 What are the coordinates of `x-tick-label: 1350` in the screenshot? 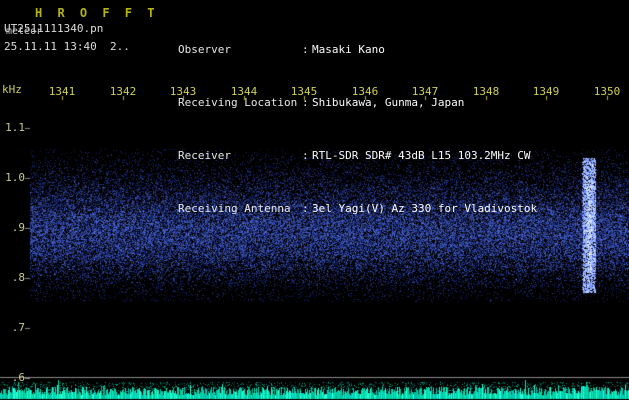 It's located at (607, 91).